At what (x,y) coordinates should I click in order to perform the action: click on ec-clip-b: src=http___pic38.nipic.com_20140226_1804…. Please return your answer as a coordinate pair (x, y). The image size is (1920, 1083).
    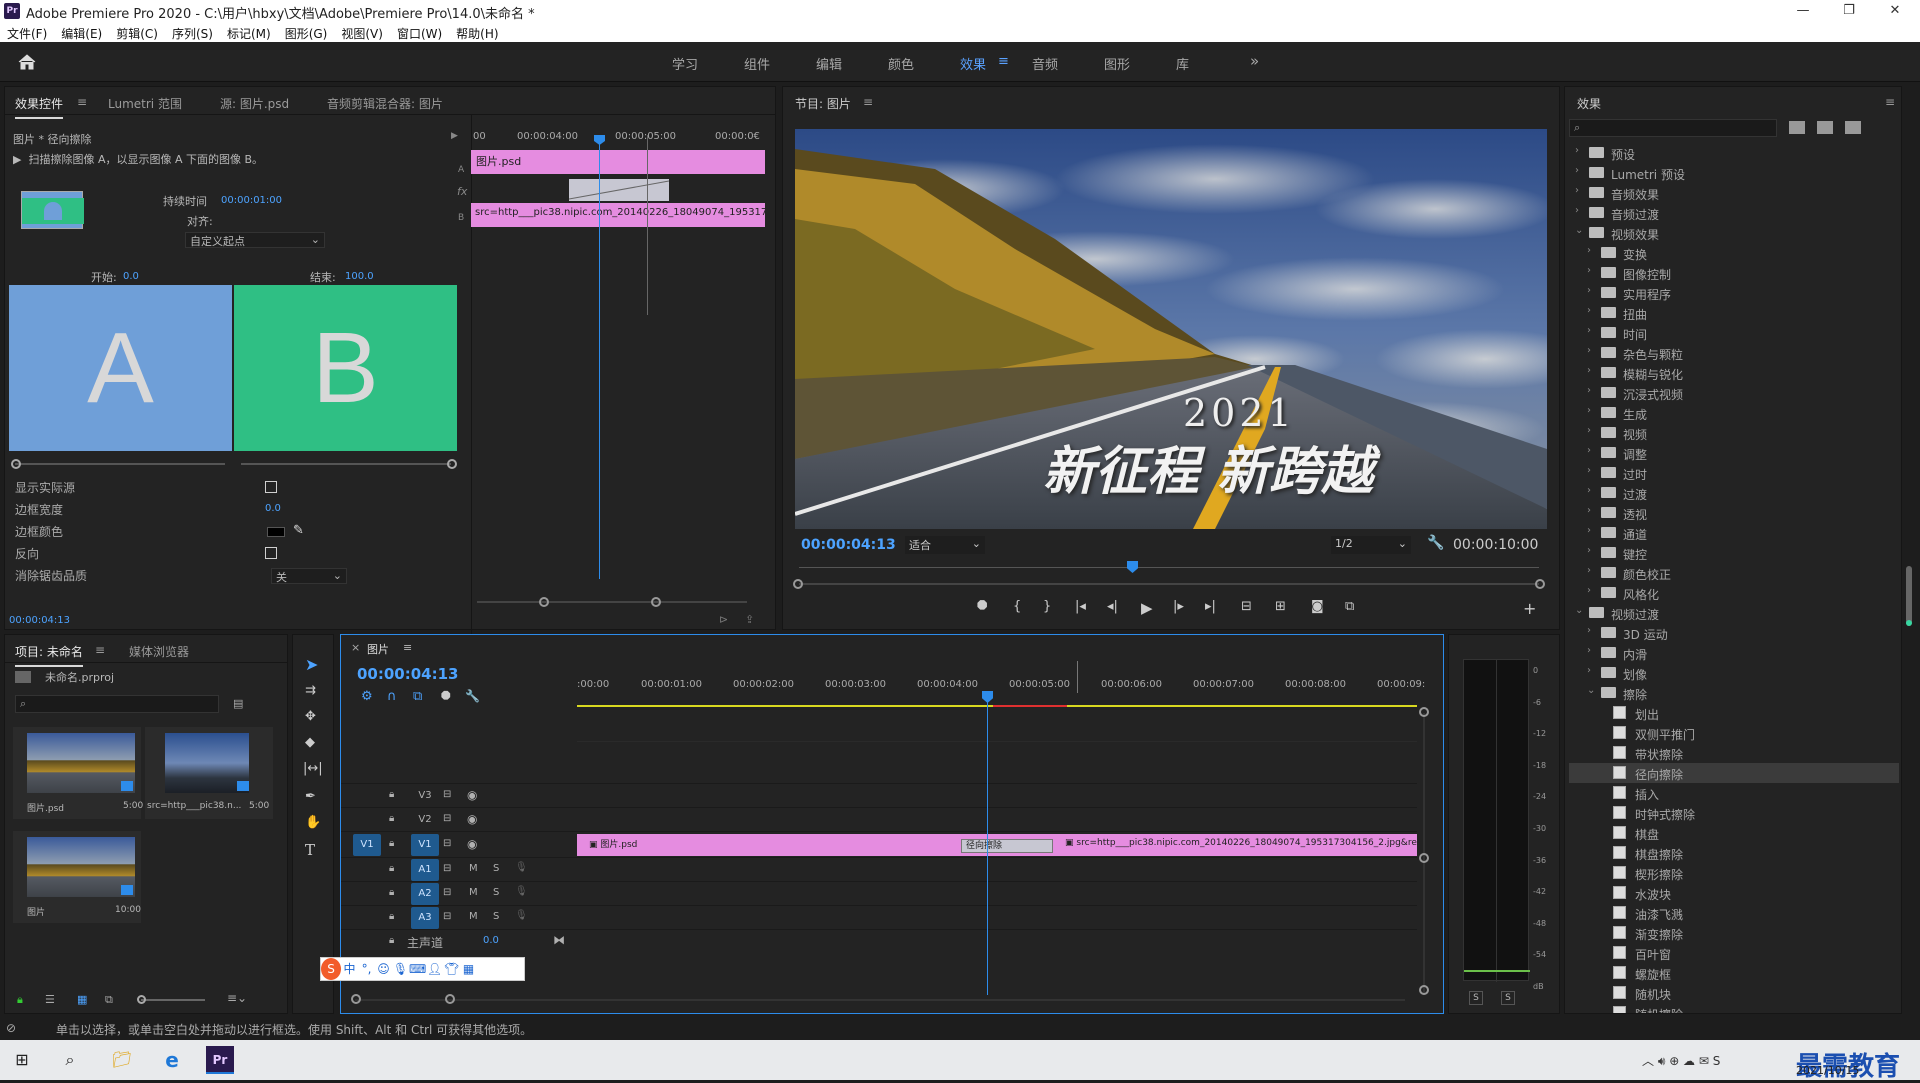
    Looking at the image, I should click on (618, 215).